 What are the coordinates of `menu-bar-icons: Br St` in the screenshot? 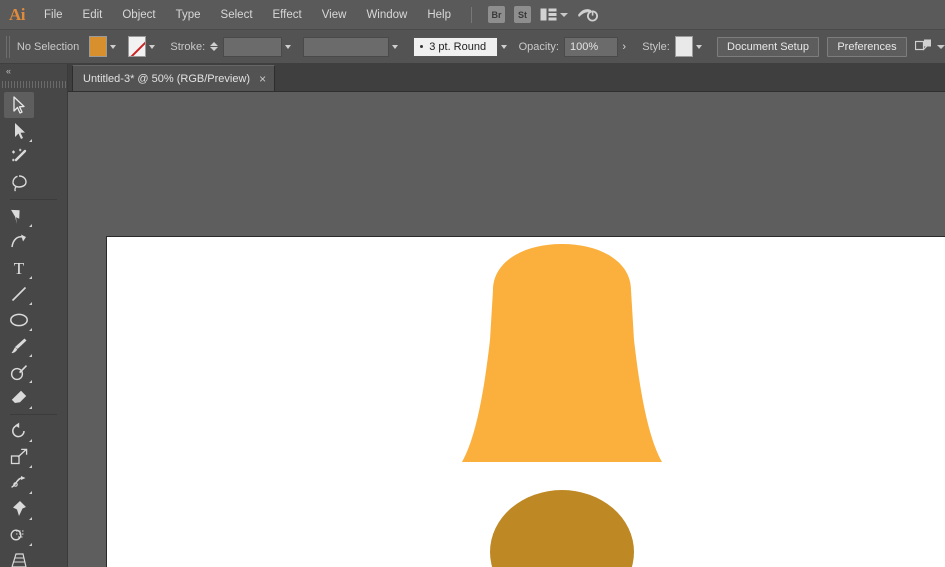 It's located at (543, 14).